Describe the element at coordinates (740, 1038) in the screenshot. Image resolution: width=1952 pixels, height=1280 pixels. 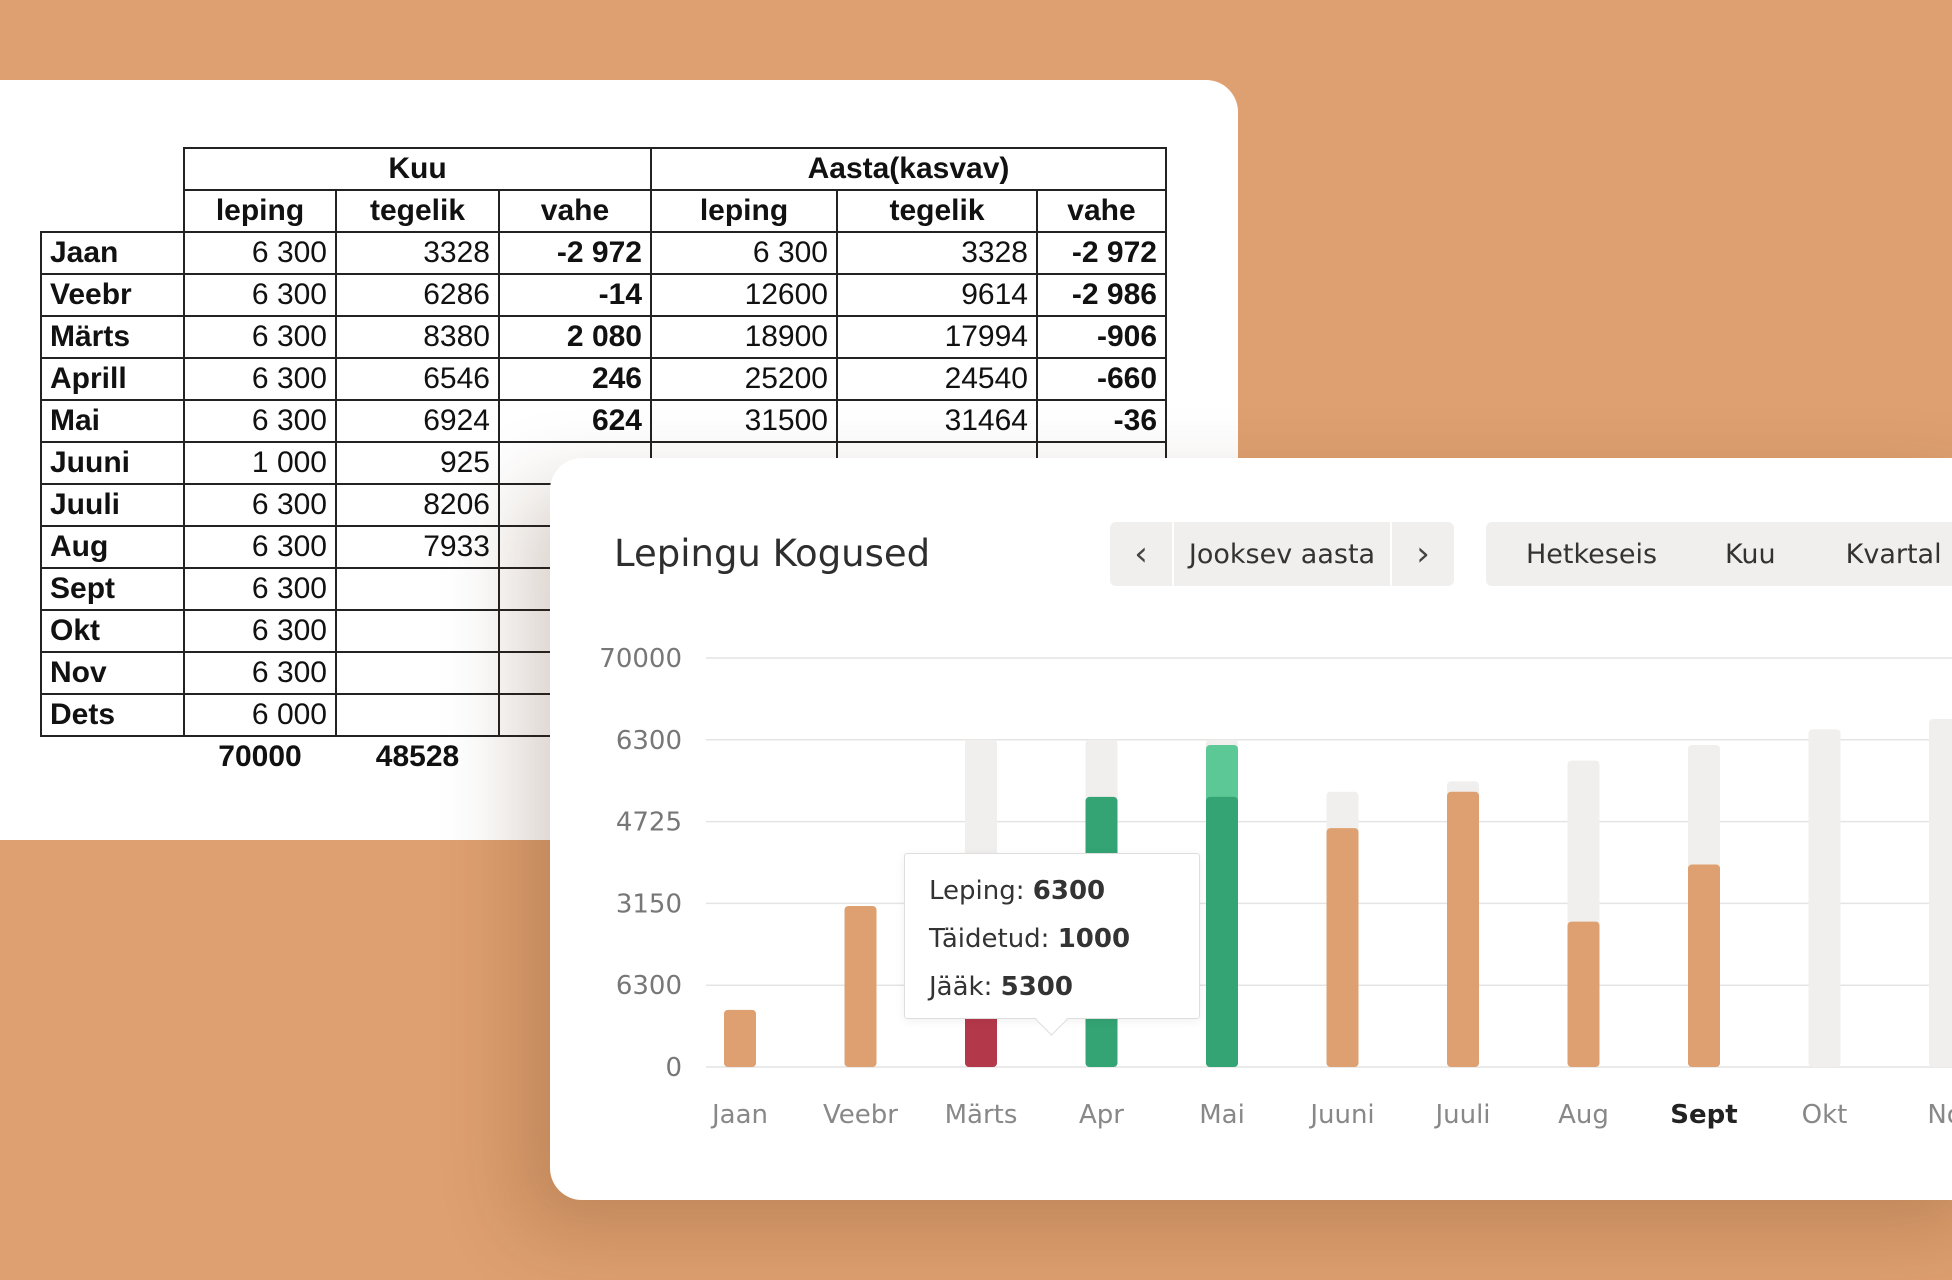
I see `bar-taidetud-jaan` at that location.